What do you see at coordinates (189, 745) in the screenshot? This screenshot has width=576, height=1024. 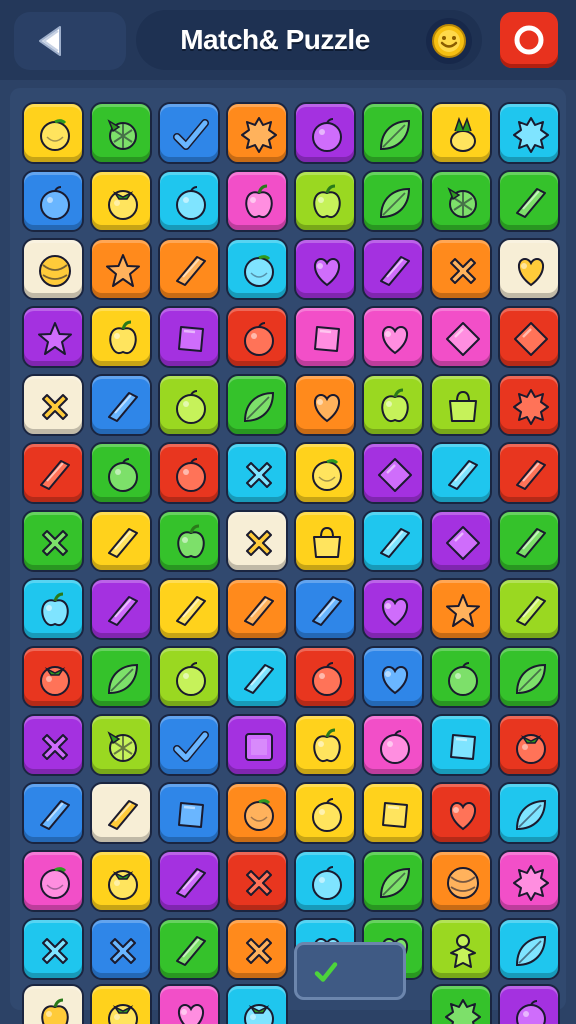 I see `tile-check` at bounding box center [189, 745].